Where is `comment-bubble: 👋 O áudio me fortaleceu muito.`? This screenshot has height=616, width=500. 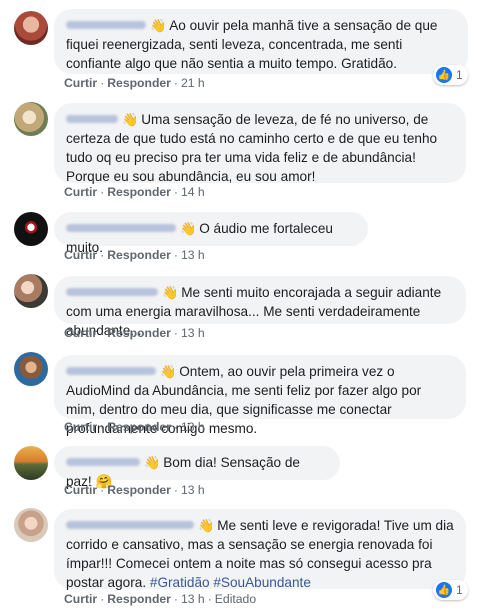
comment-bubble: 👋 O áudio me fortaleceu muito. is located at coordinates (211, 233).